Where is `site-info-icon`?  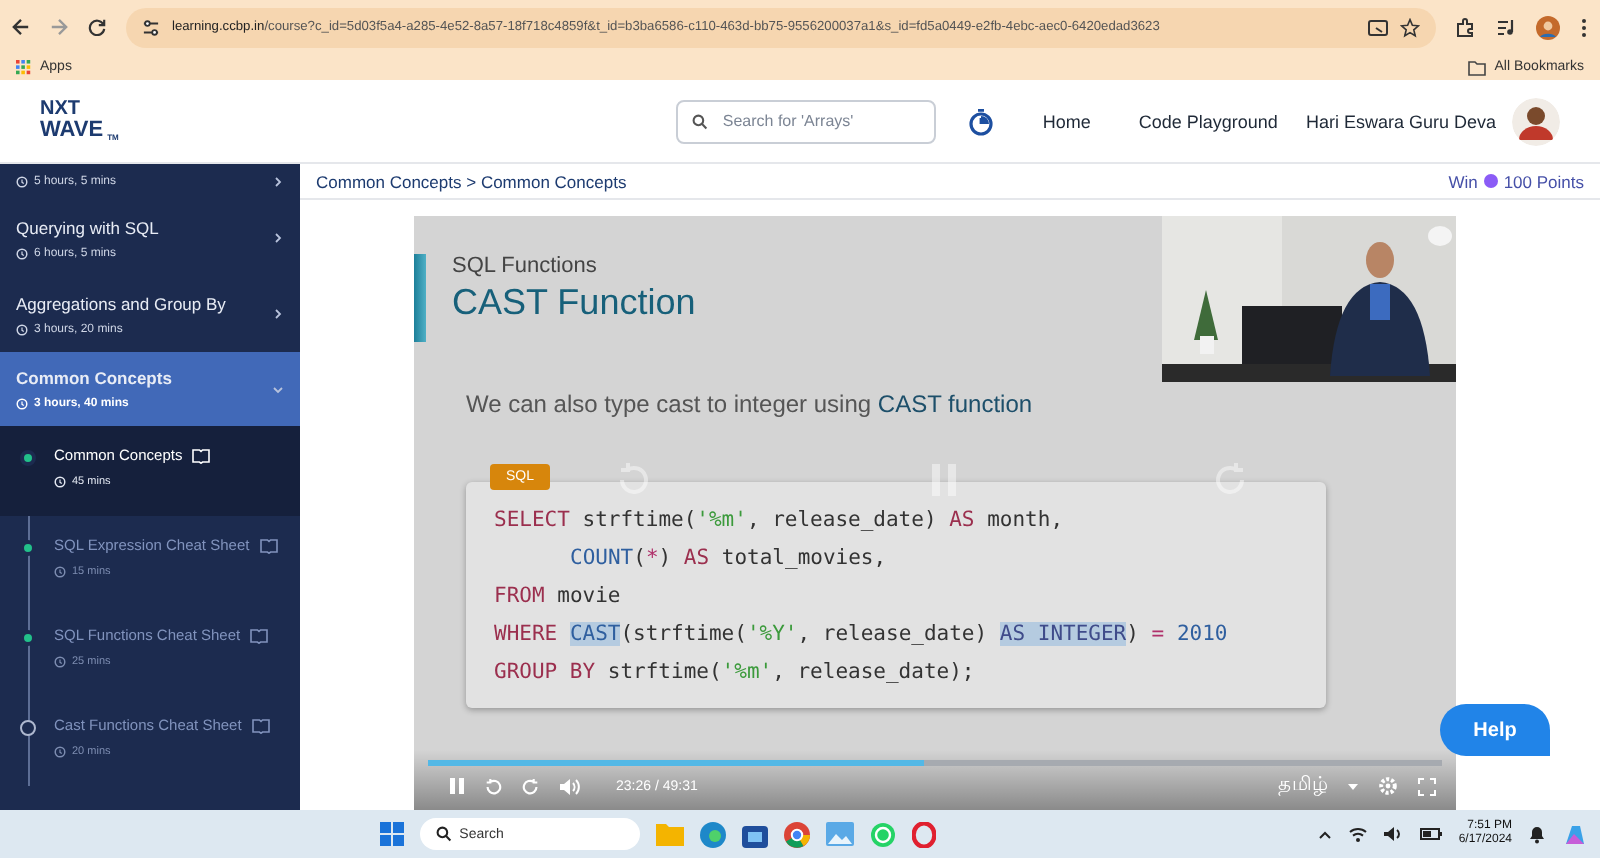
site-info-icon is located at coordinates (151, 27).